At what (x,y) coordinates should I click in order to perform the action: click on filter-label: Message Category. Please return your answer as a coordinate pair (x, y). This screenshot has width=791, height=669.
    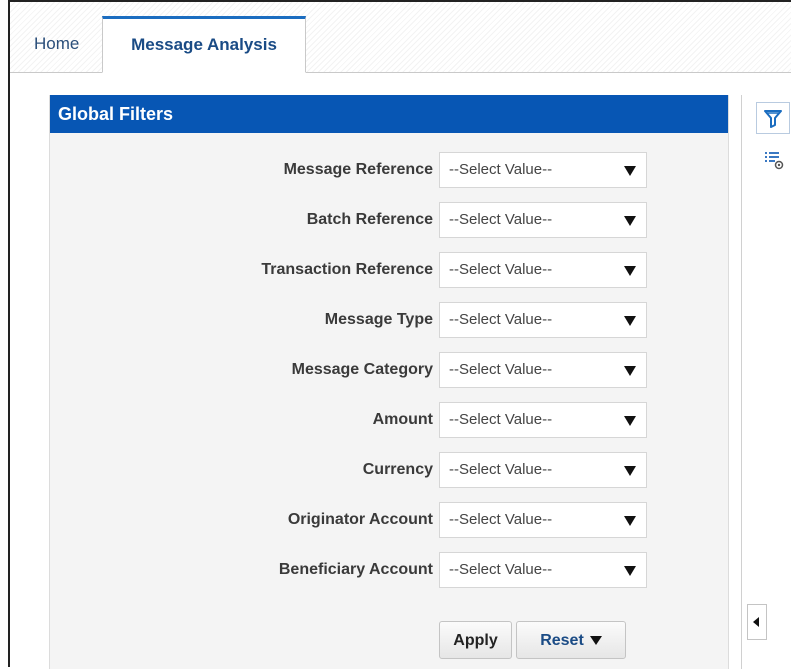
    Looking at the image, I should click on (362, 369).